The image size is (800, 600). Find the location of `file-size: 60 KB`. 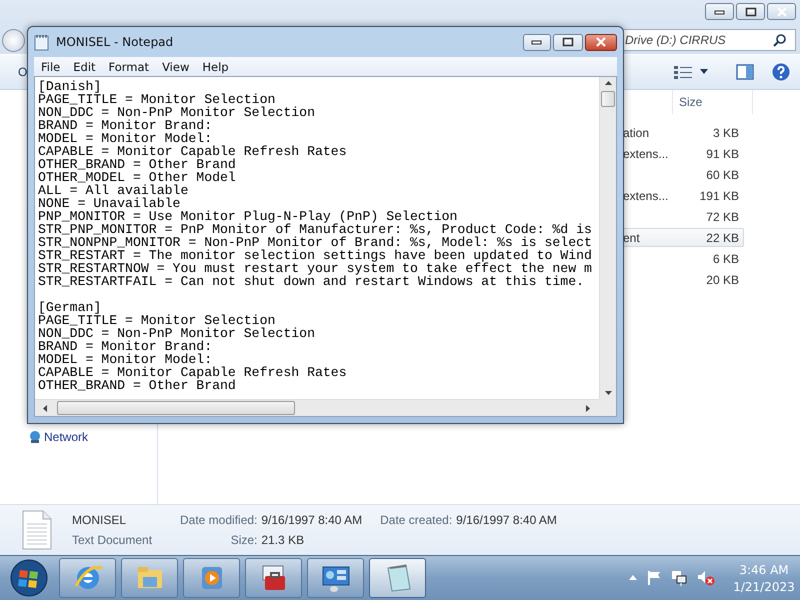

file-size: 60 KB is located at coordinates (722, 175).